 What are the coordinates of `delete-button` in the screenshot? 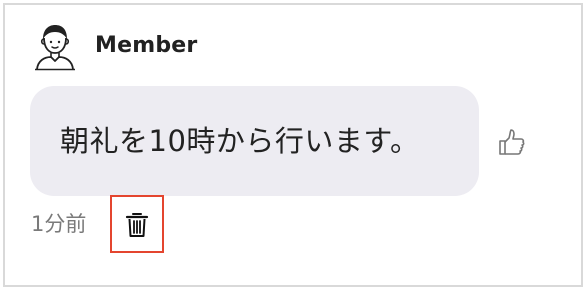 It's located at (137, 224).